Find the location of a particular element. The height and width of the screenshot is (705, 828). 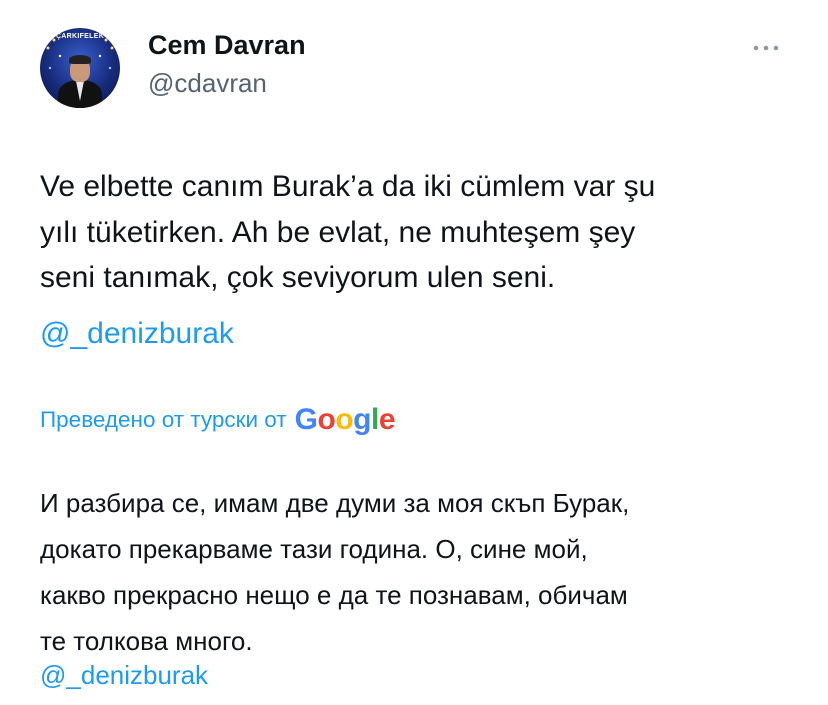

translated-mention-link: @_denizburak is located at coordinates (124, 675).